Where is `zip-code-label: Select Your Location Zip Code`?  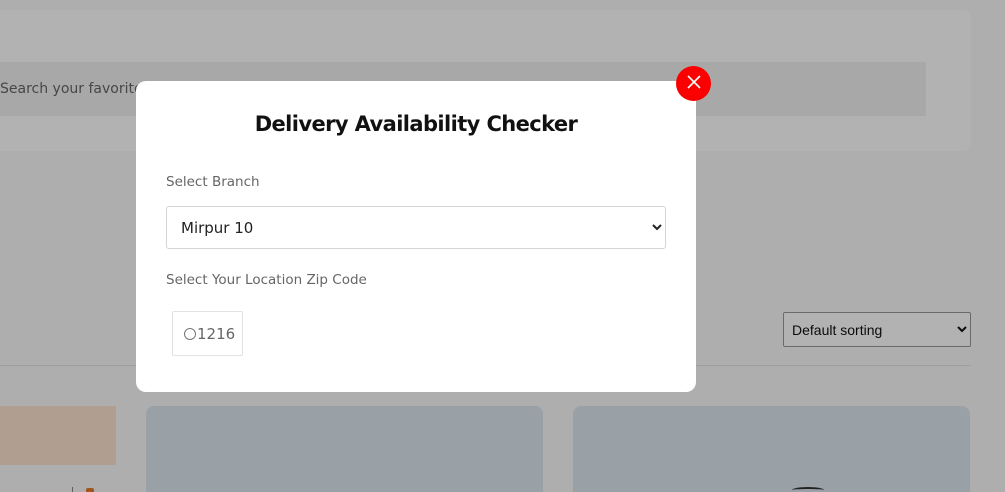
zip-code-label: Select Your Location Zip Code is located at coordinates (266, 280).